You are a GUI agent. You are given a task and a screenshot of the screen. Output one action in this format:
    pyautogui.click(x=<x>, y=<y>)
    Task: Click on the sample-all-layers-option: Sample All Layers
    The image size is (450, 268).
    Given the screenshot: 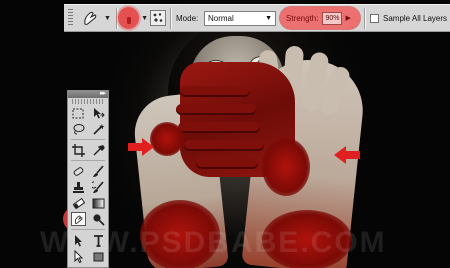 What is the action you would take?
    pyautogui.click(x=408, y=18)
    